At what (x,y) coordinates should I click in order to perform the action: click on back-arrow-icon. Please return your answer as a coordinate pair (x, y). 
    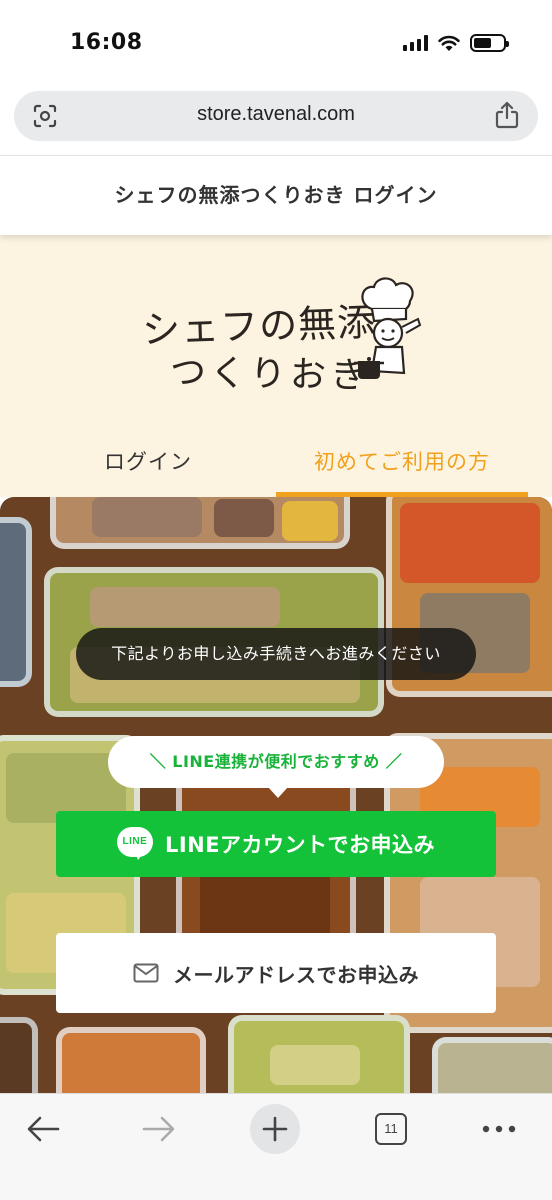
    Looking at the image, I should click on (43, 1129).